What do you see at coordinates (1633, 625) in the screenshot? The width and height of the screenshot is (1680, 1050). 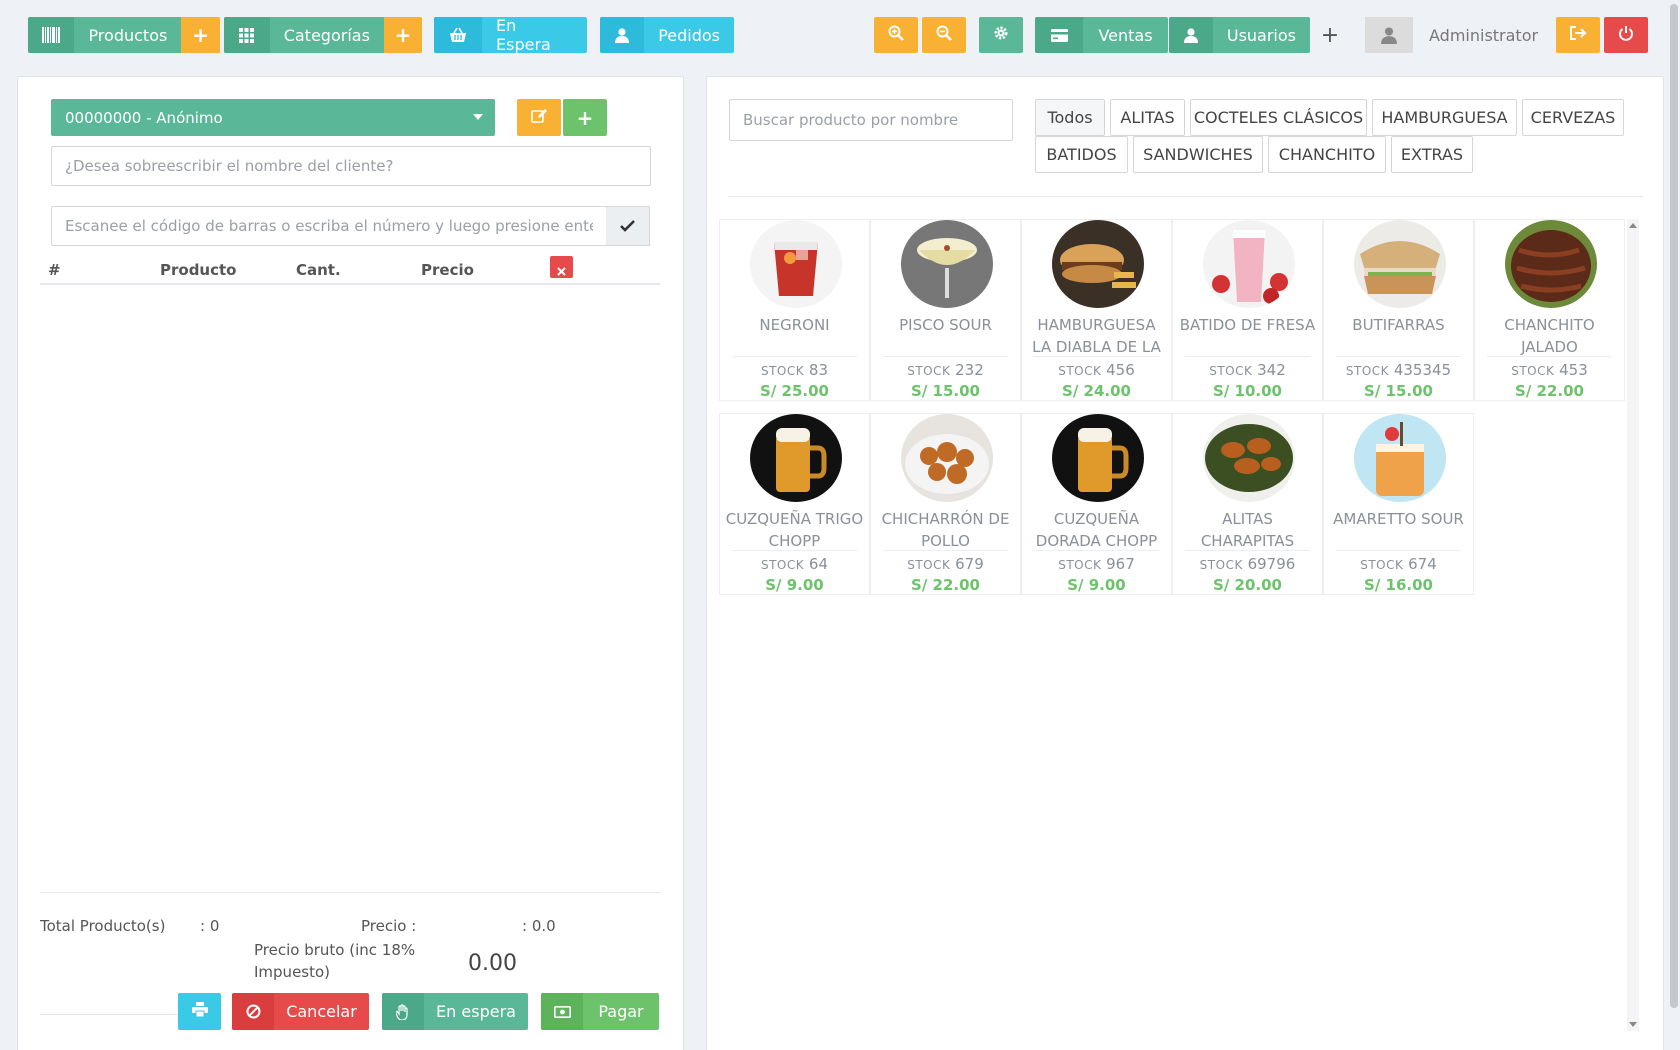 I see `product-grid-scrollbar` at bounding box center [1633, 625].